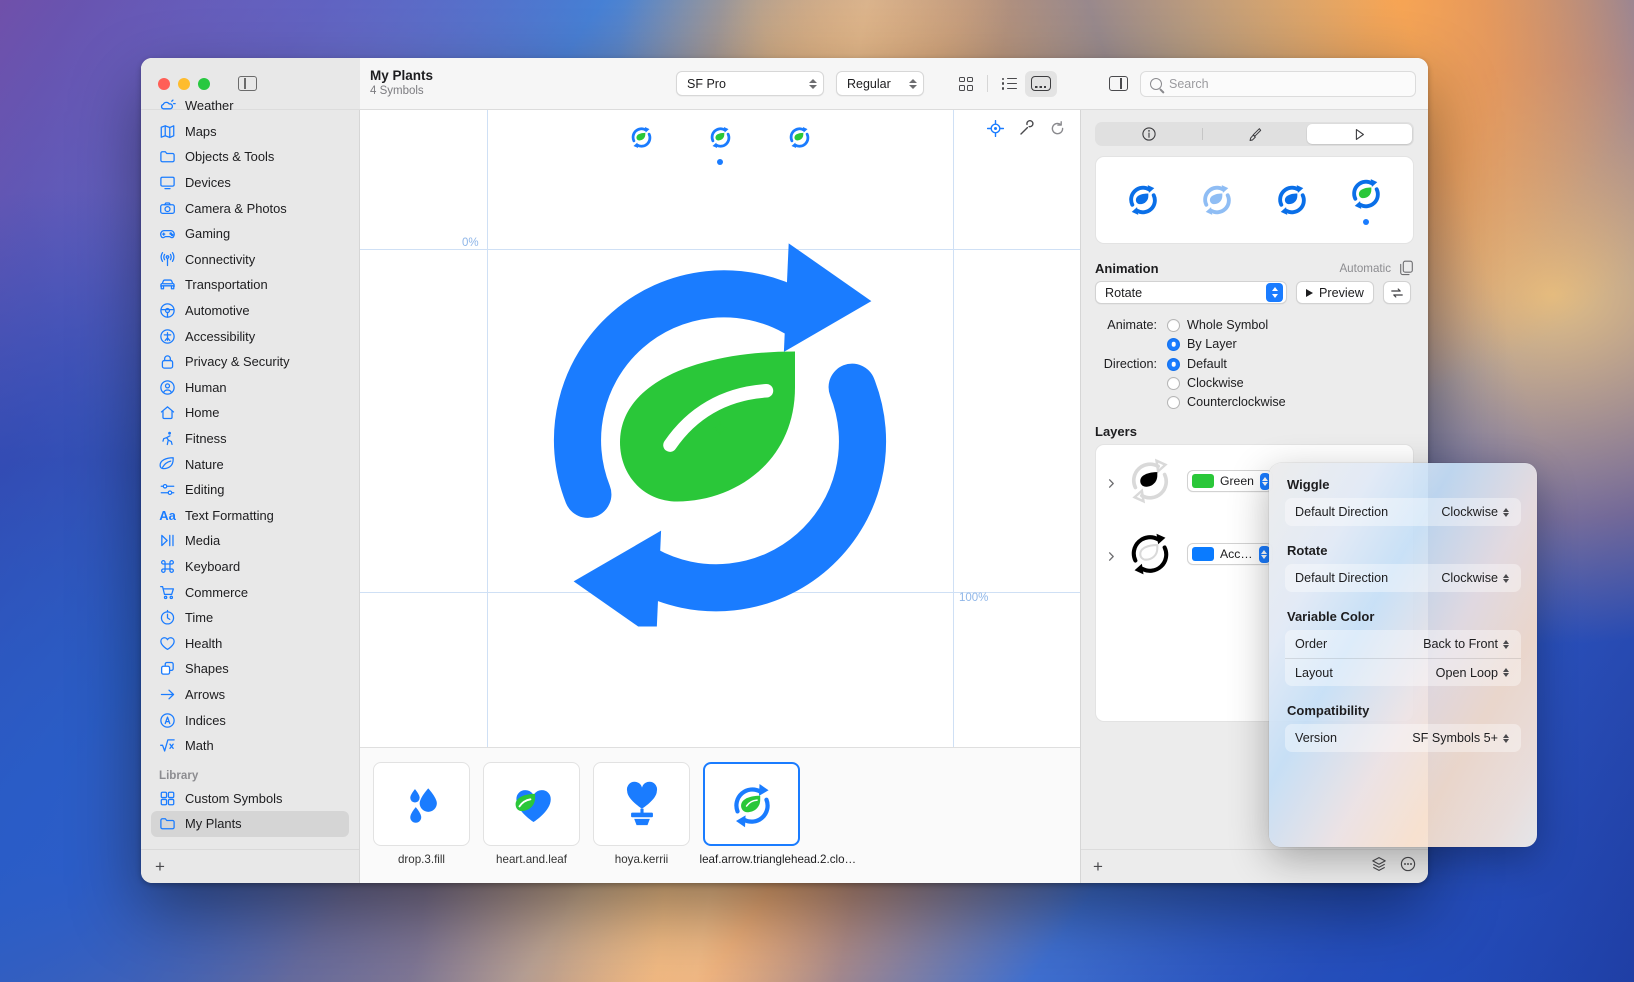  Describe the element at coordinates (1041, 83) in the screenshot. I see `gallery-view-button` at that location.